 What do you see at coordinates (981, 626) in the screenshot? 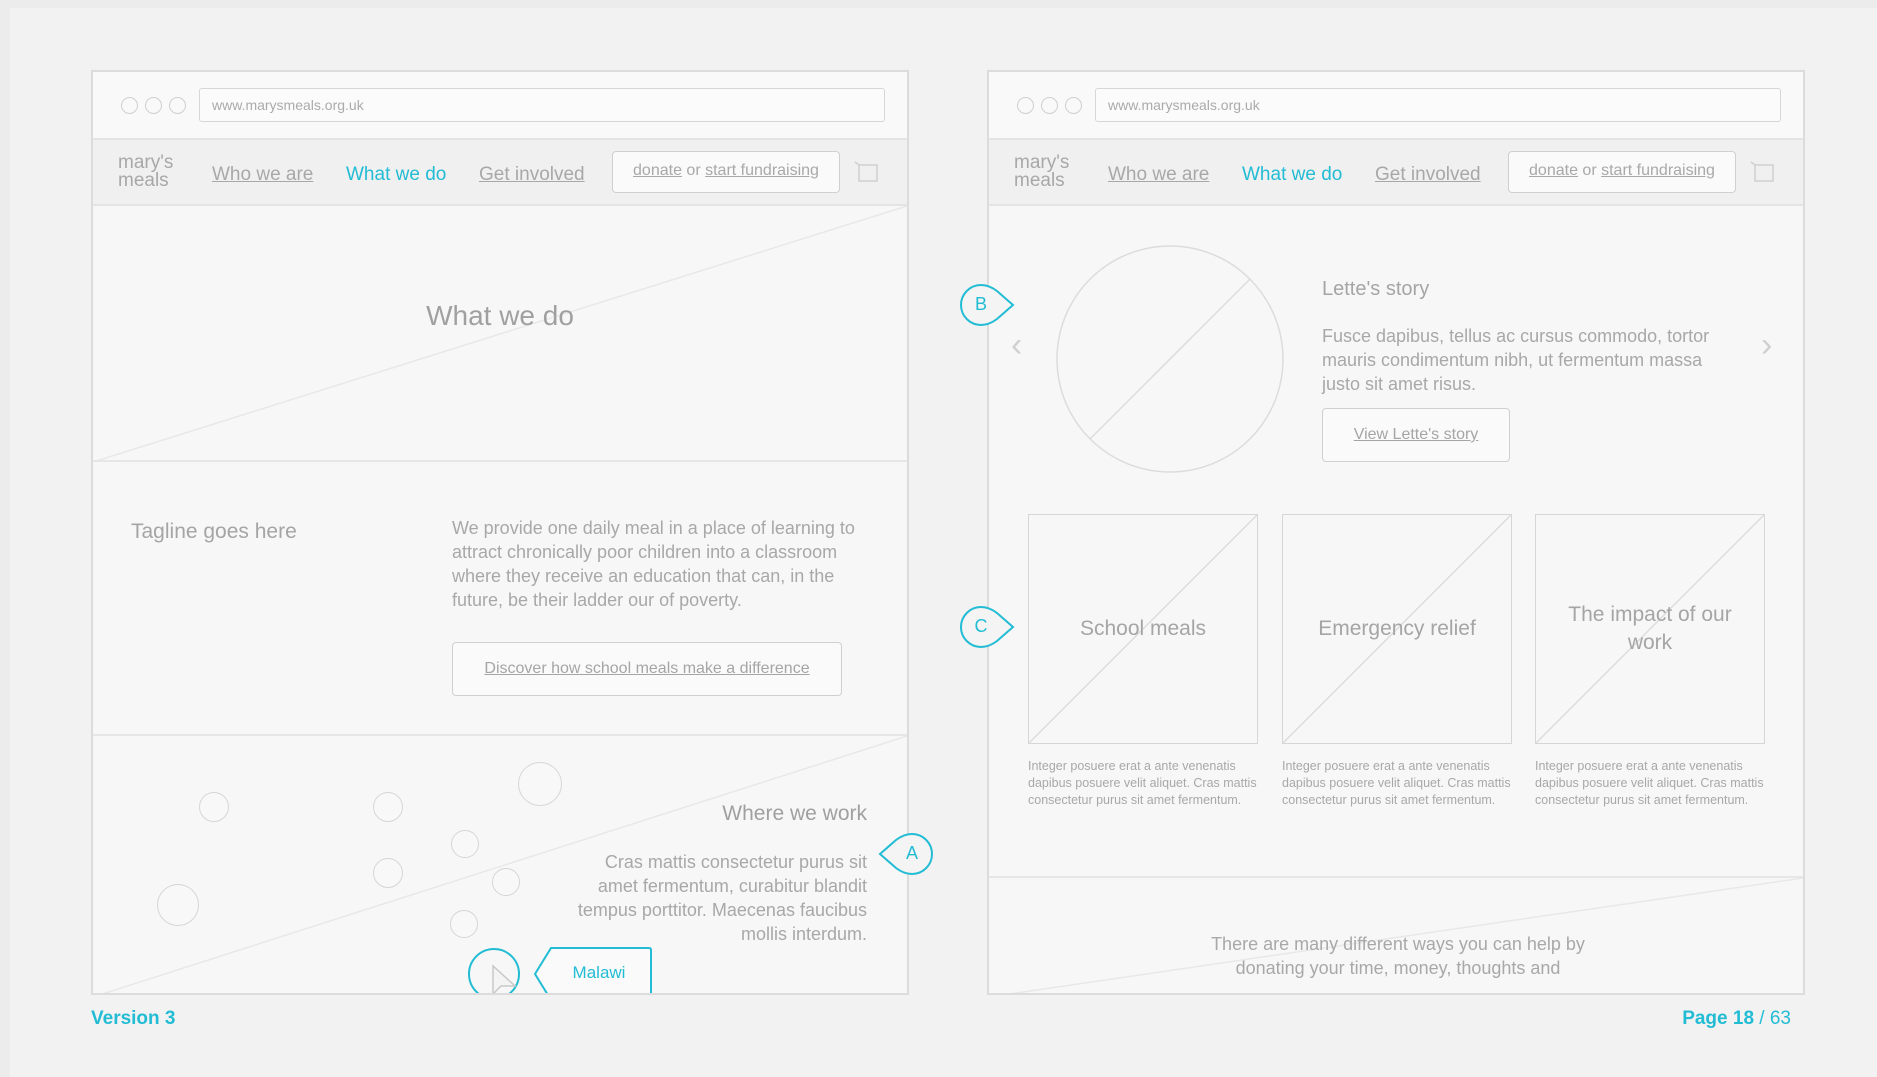
I see `annotation-c-label: C` at bounding box center [981, 626].